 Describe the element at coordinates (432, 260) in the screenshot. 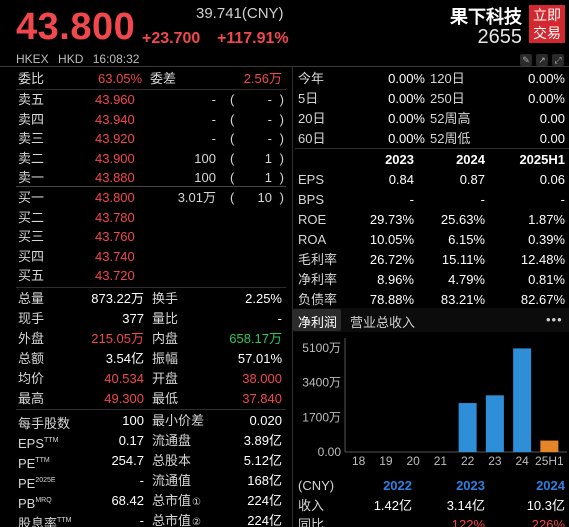

I see `financial-row: 毛利率 26.72% 15.11% 12.48%` at that location.